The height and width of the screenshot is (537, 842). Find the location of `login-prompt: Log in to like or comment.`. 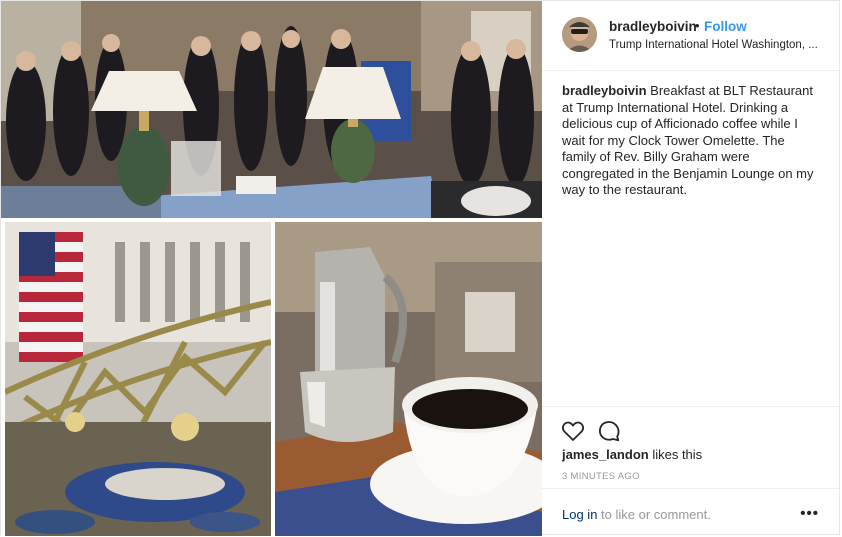

login-prompt: Log in to like or comment. is located at coordinates (636, 514).